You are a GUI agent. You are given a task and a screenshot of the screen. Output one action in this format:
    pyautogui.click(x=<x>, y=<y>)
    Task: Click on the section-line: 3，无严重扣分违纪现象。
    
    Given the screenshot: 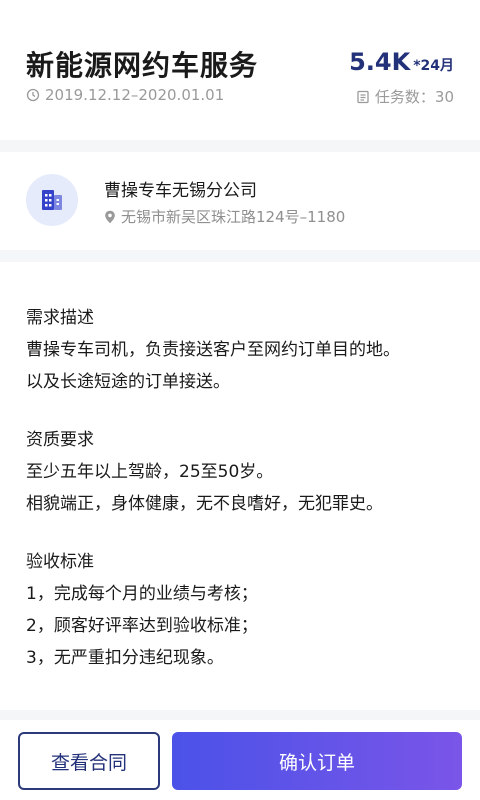 What is the action you would take?
    pyautogui.click(x=125, y=658)
    